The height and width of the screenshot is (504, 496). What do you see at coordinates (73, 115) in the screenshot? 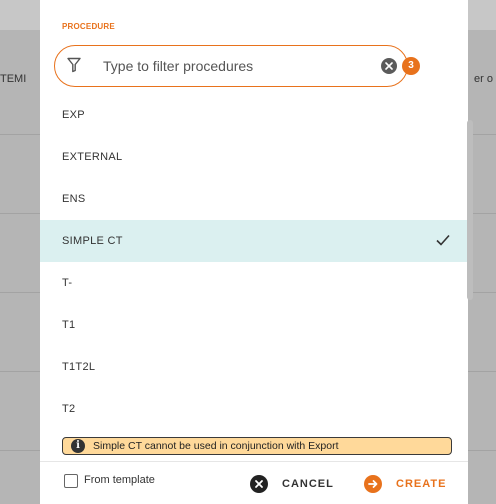
I see `procedure-option-label: EXP` at bounding box center [73, 115].